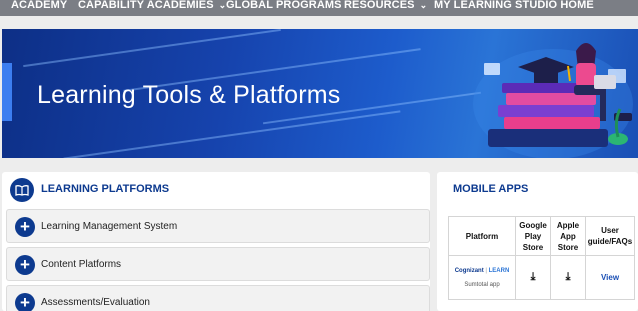  What do you see at coordinates (499, 270) in the screenshot?
I see `brand-suffix: LEARN` at bounding box center [499, 270].